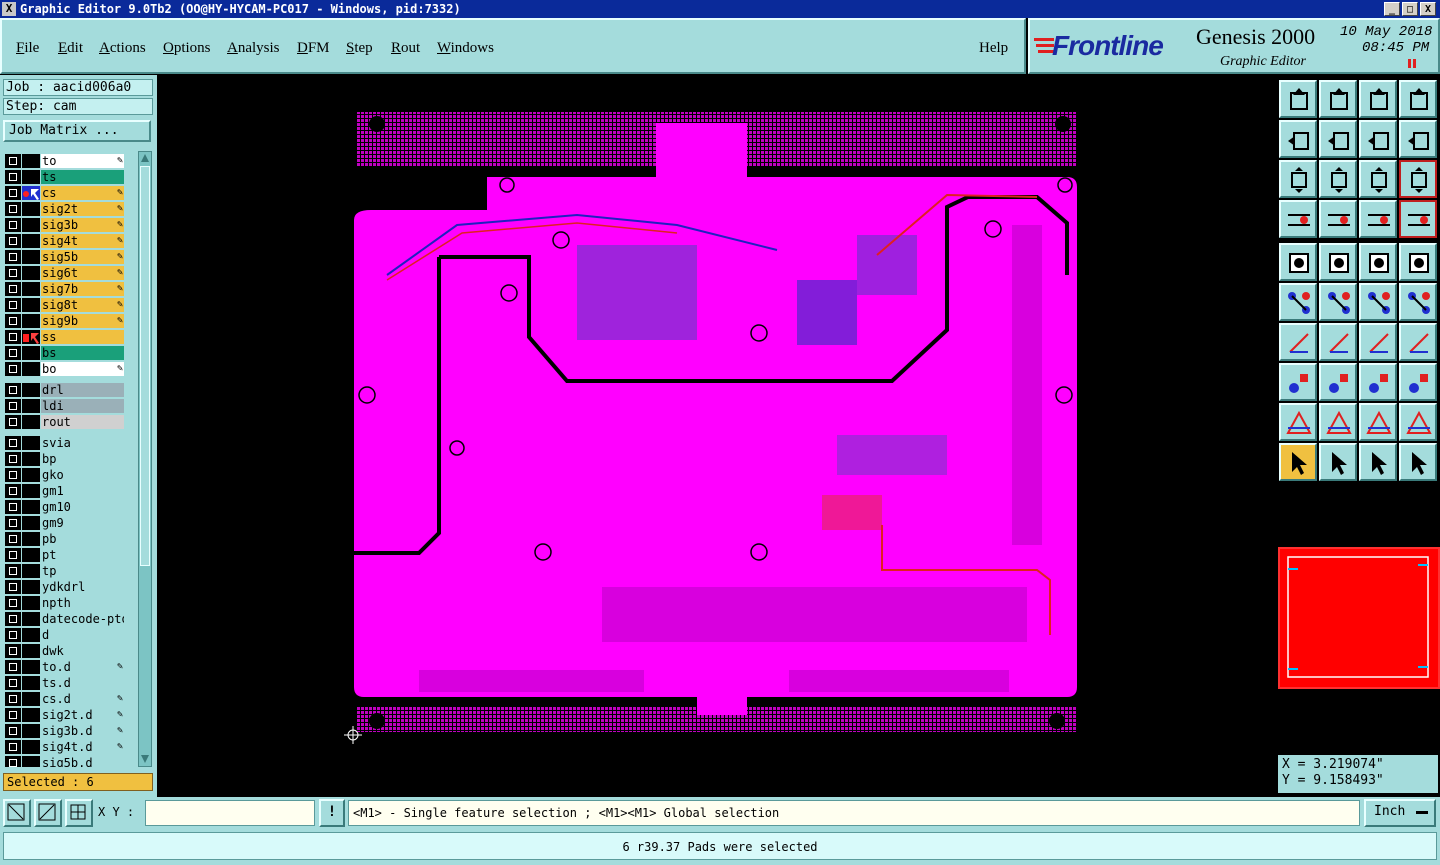 The height and width of the screenshot is (865, 1440). I want to click on angle-button, so click(1298, 342).